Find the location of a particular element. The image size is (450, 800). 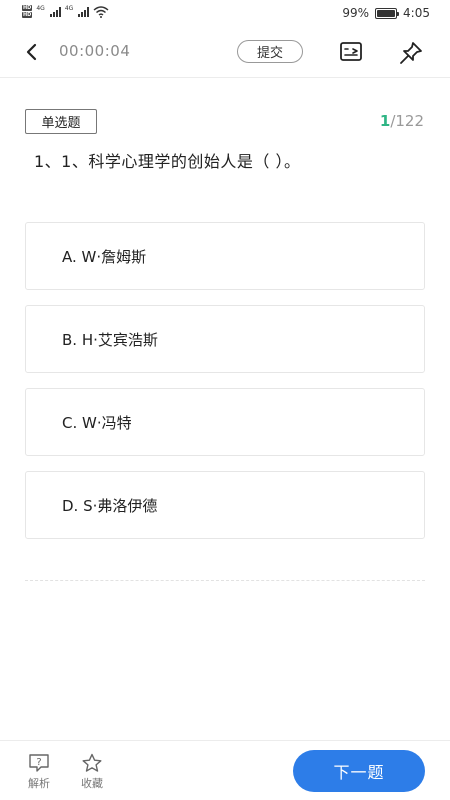

question-type-badge: 单选题 is located at coordinates (61, 121).